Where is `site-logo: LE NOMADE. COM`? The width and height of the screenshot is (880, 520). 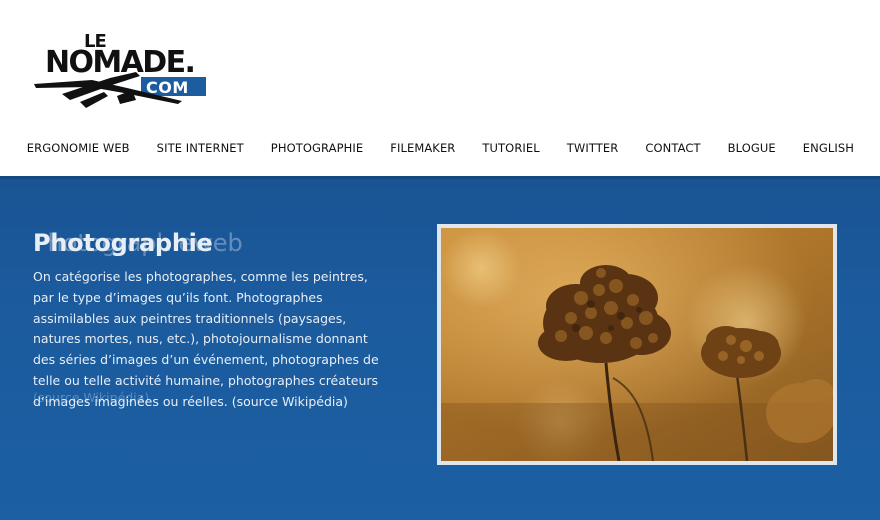 site-logo: LE NOMADE. COM is located at coordinates (122, 71).